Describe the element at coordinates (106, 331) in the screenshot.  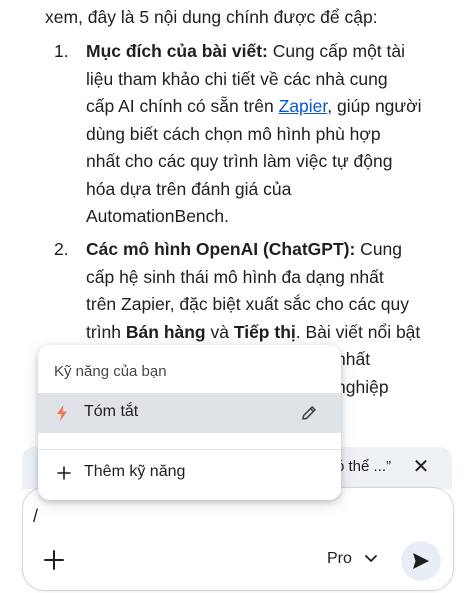
I see `list-text: trình` at that location.